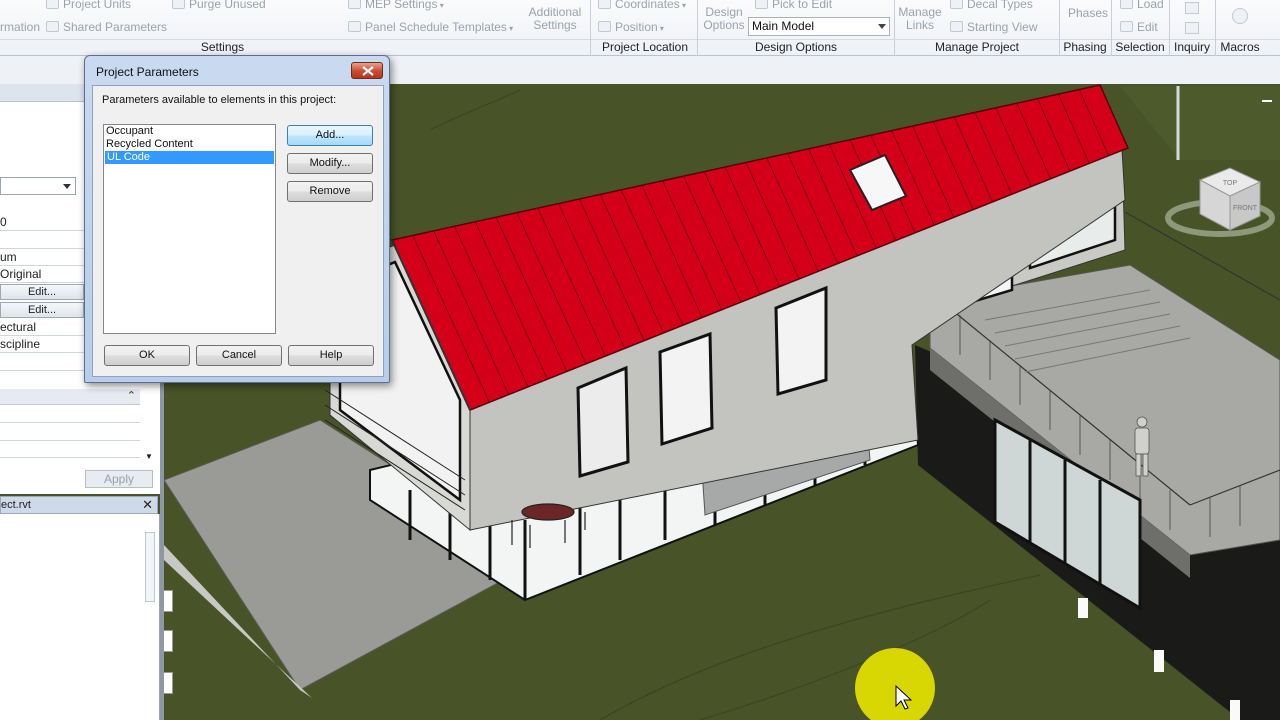 Image resolution: width=1280 pixels, height=720 pixels. I want to click on panel-title-macros: Macros, so click(1240, 47).